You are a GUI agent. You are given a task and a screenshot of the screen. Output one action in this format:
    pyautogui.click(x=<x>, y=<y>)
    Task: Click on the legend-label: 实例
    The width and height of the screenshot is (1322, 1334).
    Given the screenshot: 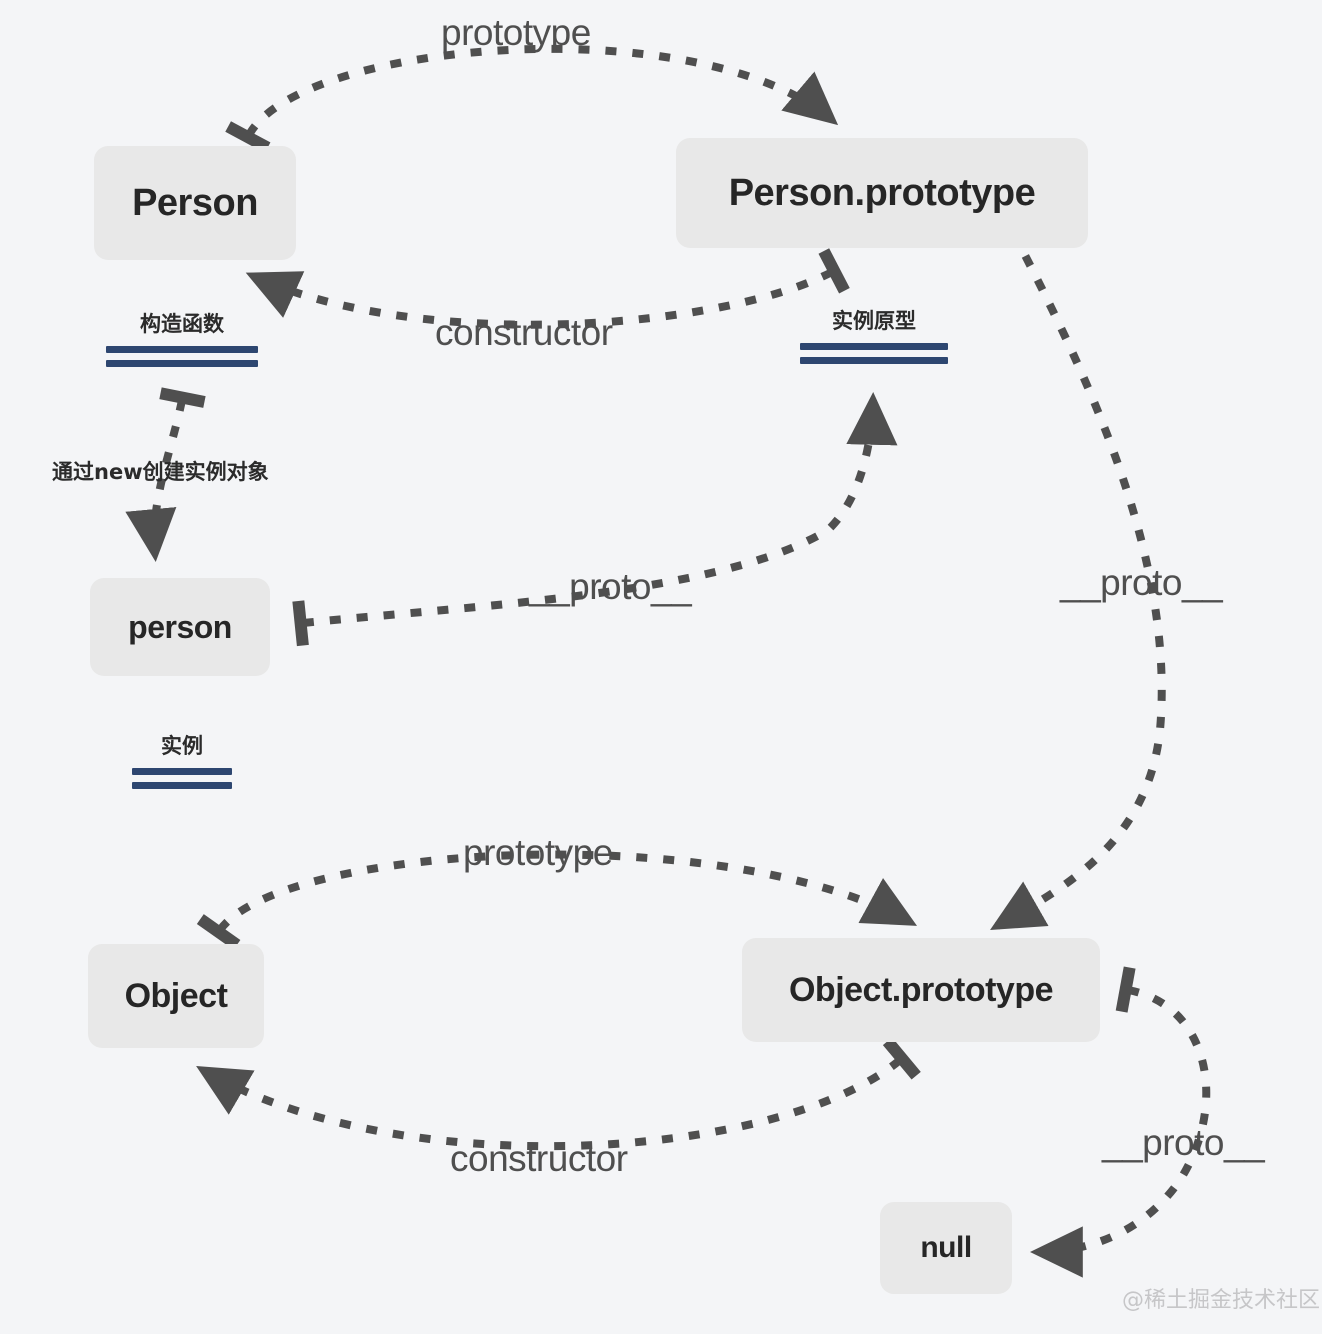 What is the action you would take?
    pyautogui.click(x=182, y=746)
    